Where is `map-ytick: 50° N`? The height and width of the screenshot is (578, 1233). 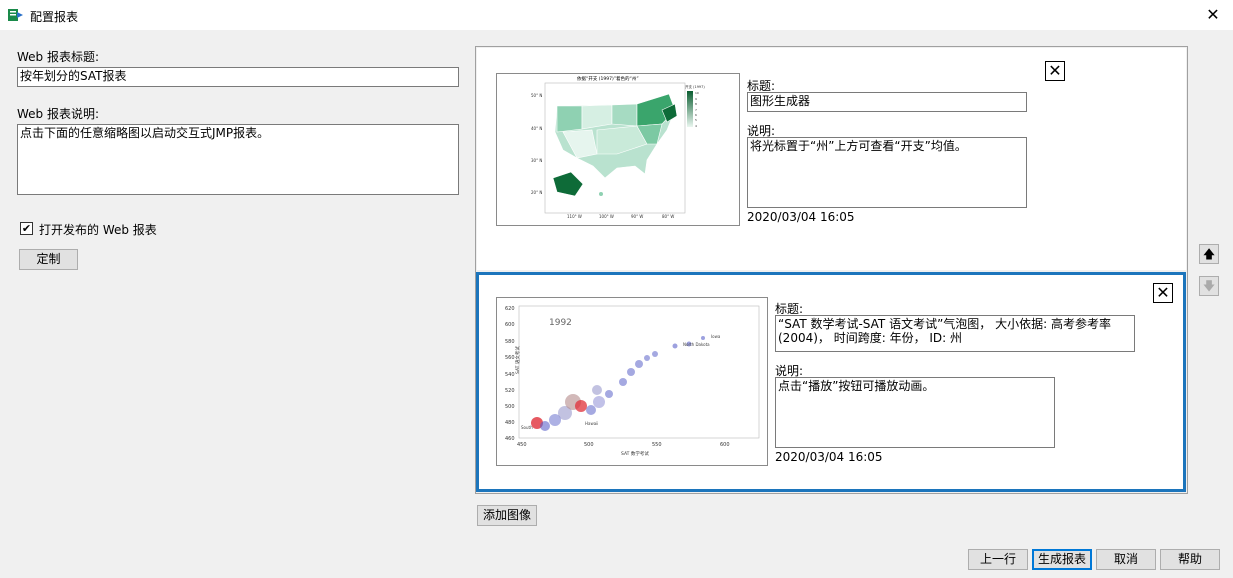
map-ytick: 50° N is located at coordinates (536, 95).